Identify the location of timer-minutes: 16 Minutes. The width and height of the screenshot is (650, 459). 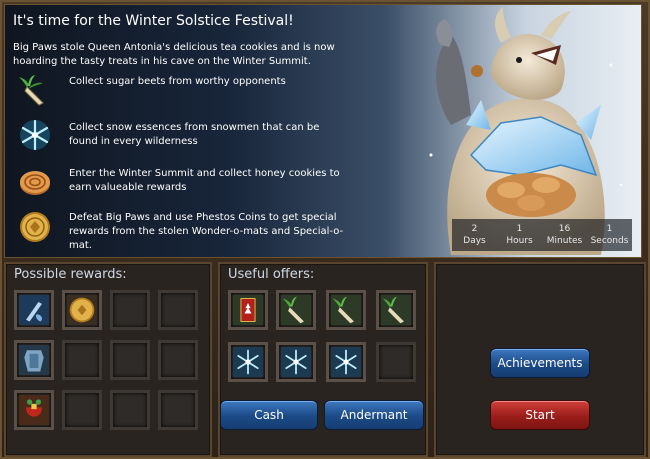
(564, 235).